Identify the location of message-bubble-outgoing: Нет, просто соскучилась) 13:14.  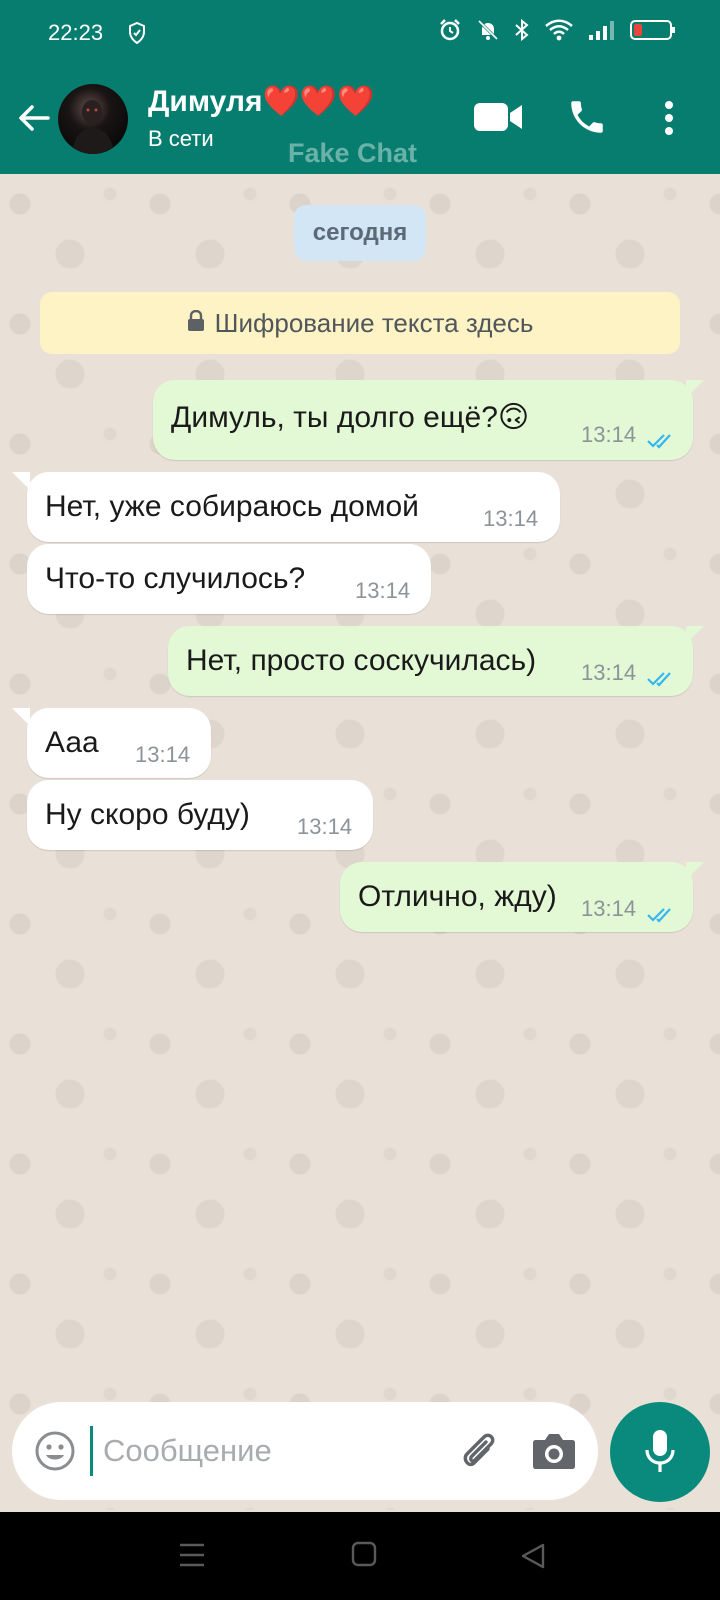
(430, 661).